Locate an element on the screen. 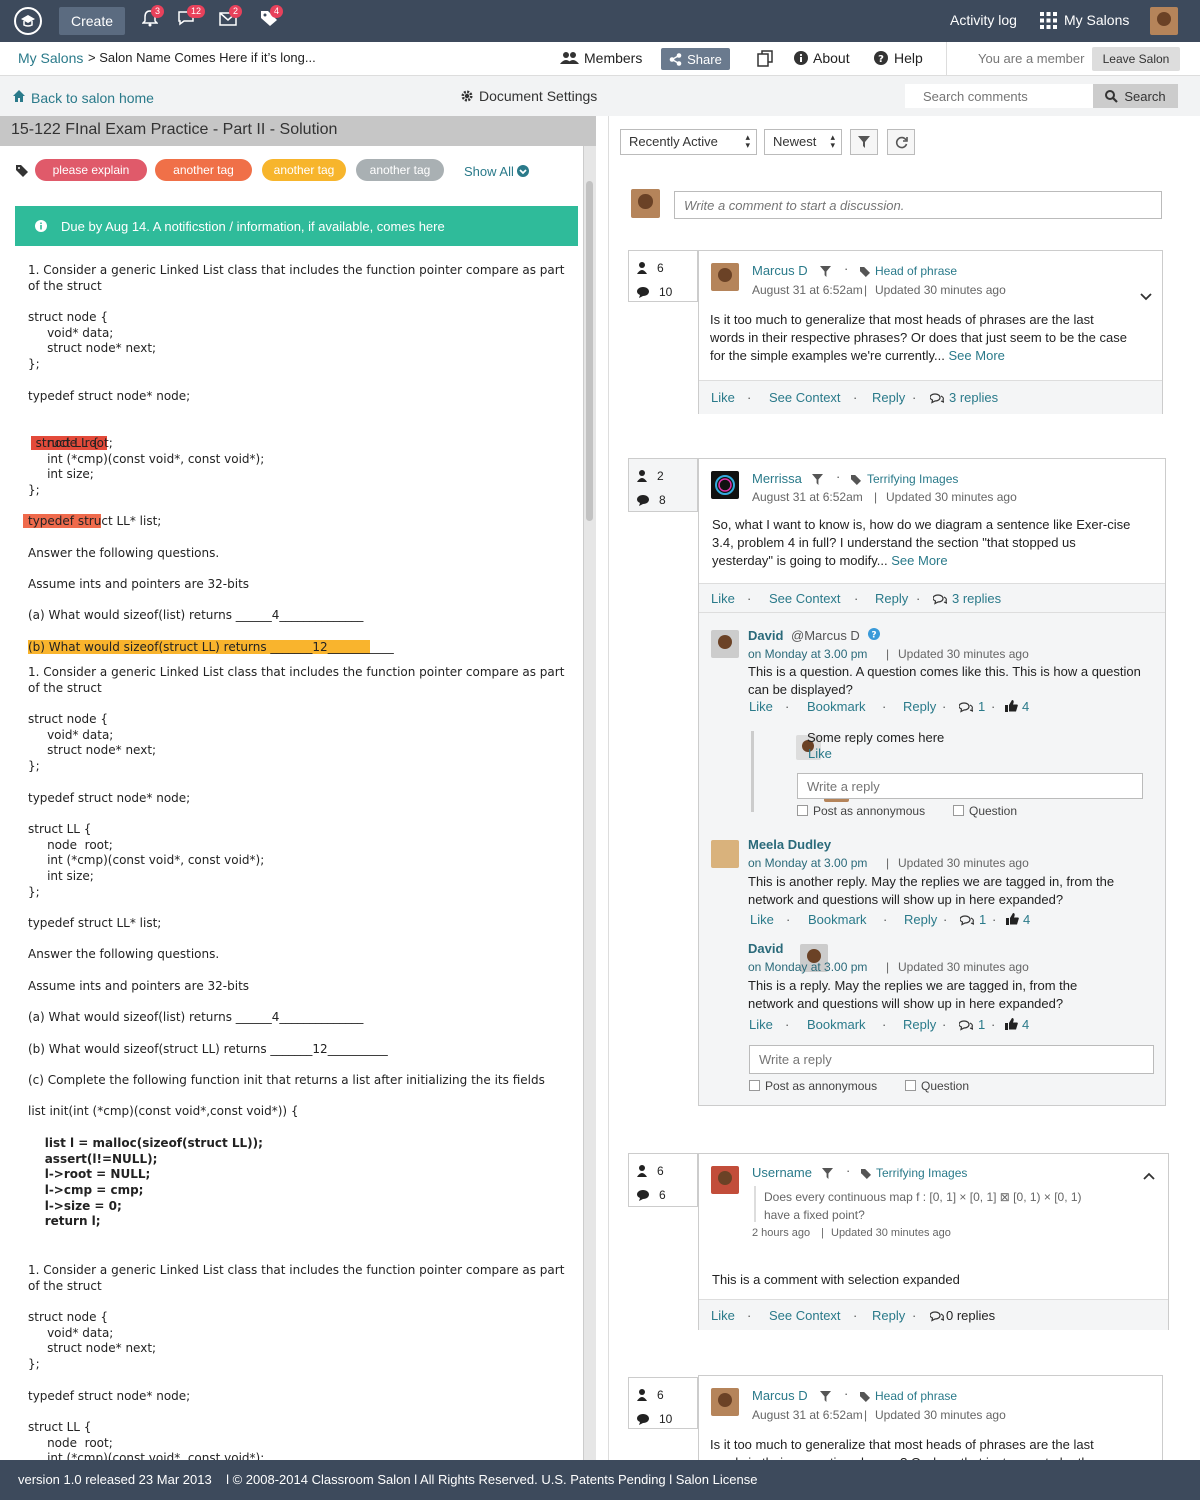 Image resolution: width=1200 pixels, height=1500 pixels. grid-icon is located at coordinates (1048, 20).